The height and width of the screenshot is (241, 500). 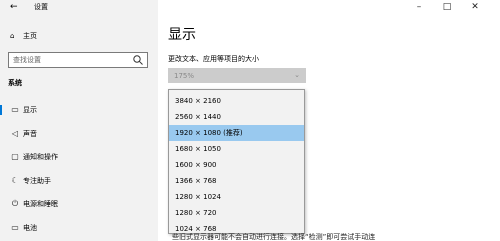 What do you see at coordinates (14, 7) in the screenshot?
I see `back-arrow-icon: ←` at bounding box center [14, 7].